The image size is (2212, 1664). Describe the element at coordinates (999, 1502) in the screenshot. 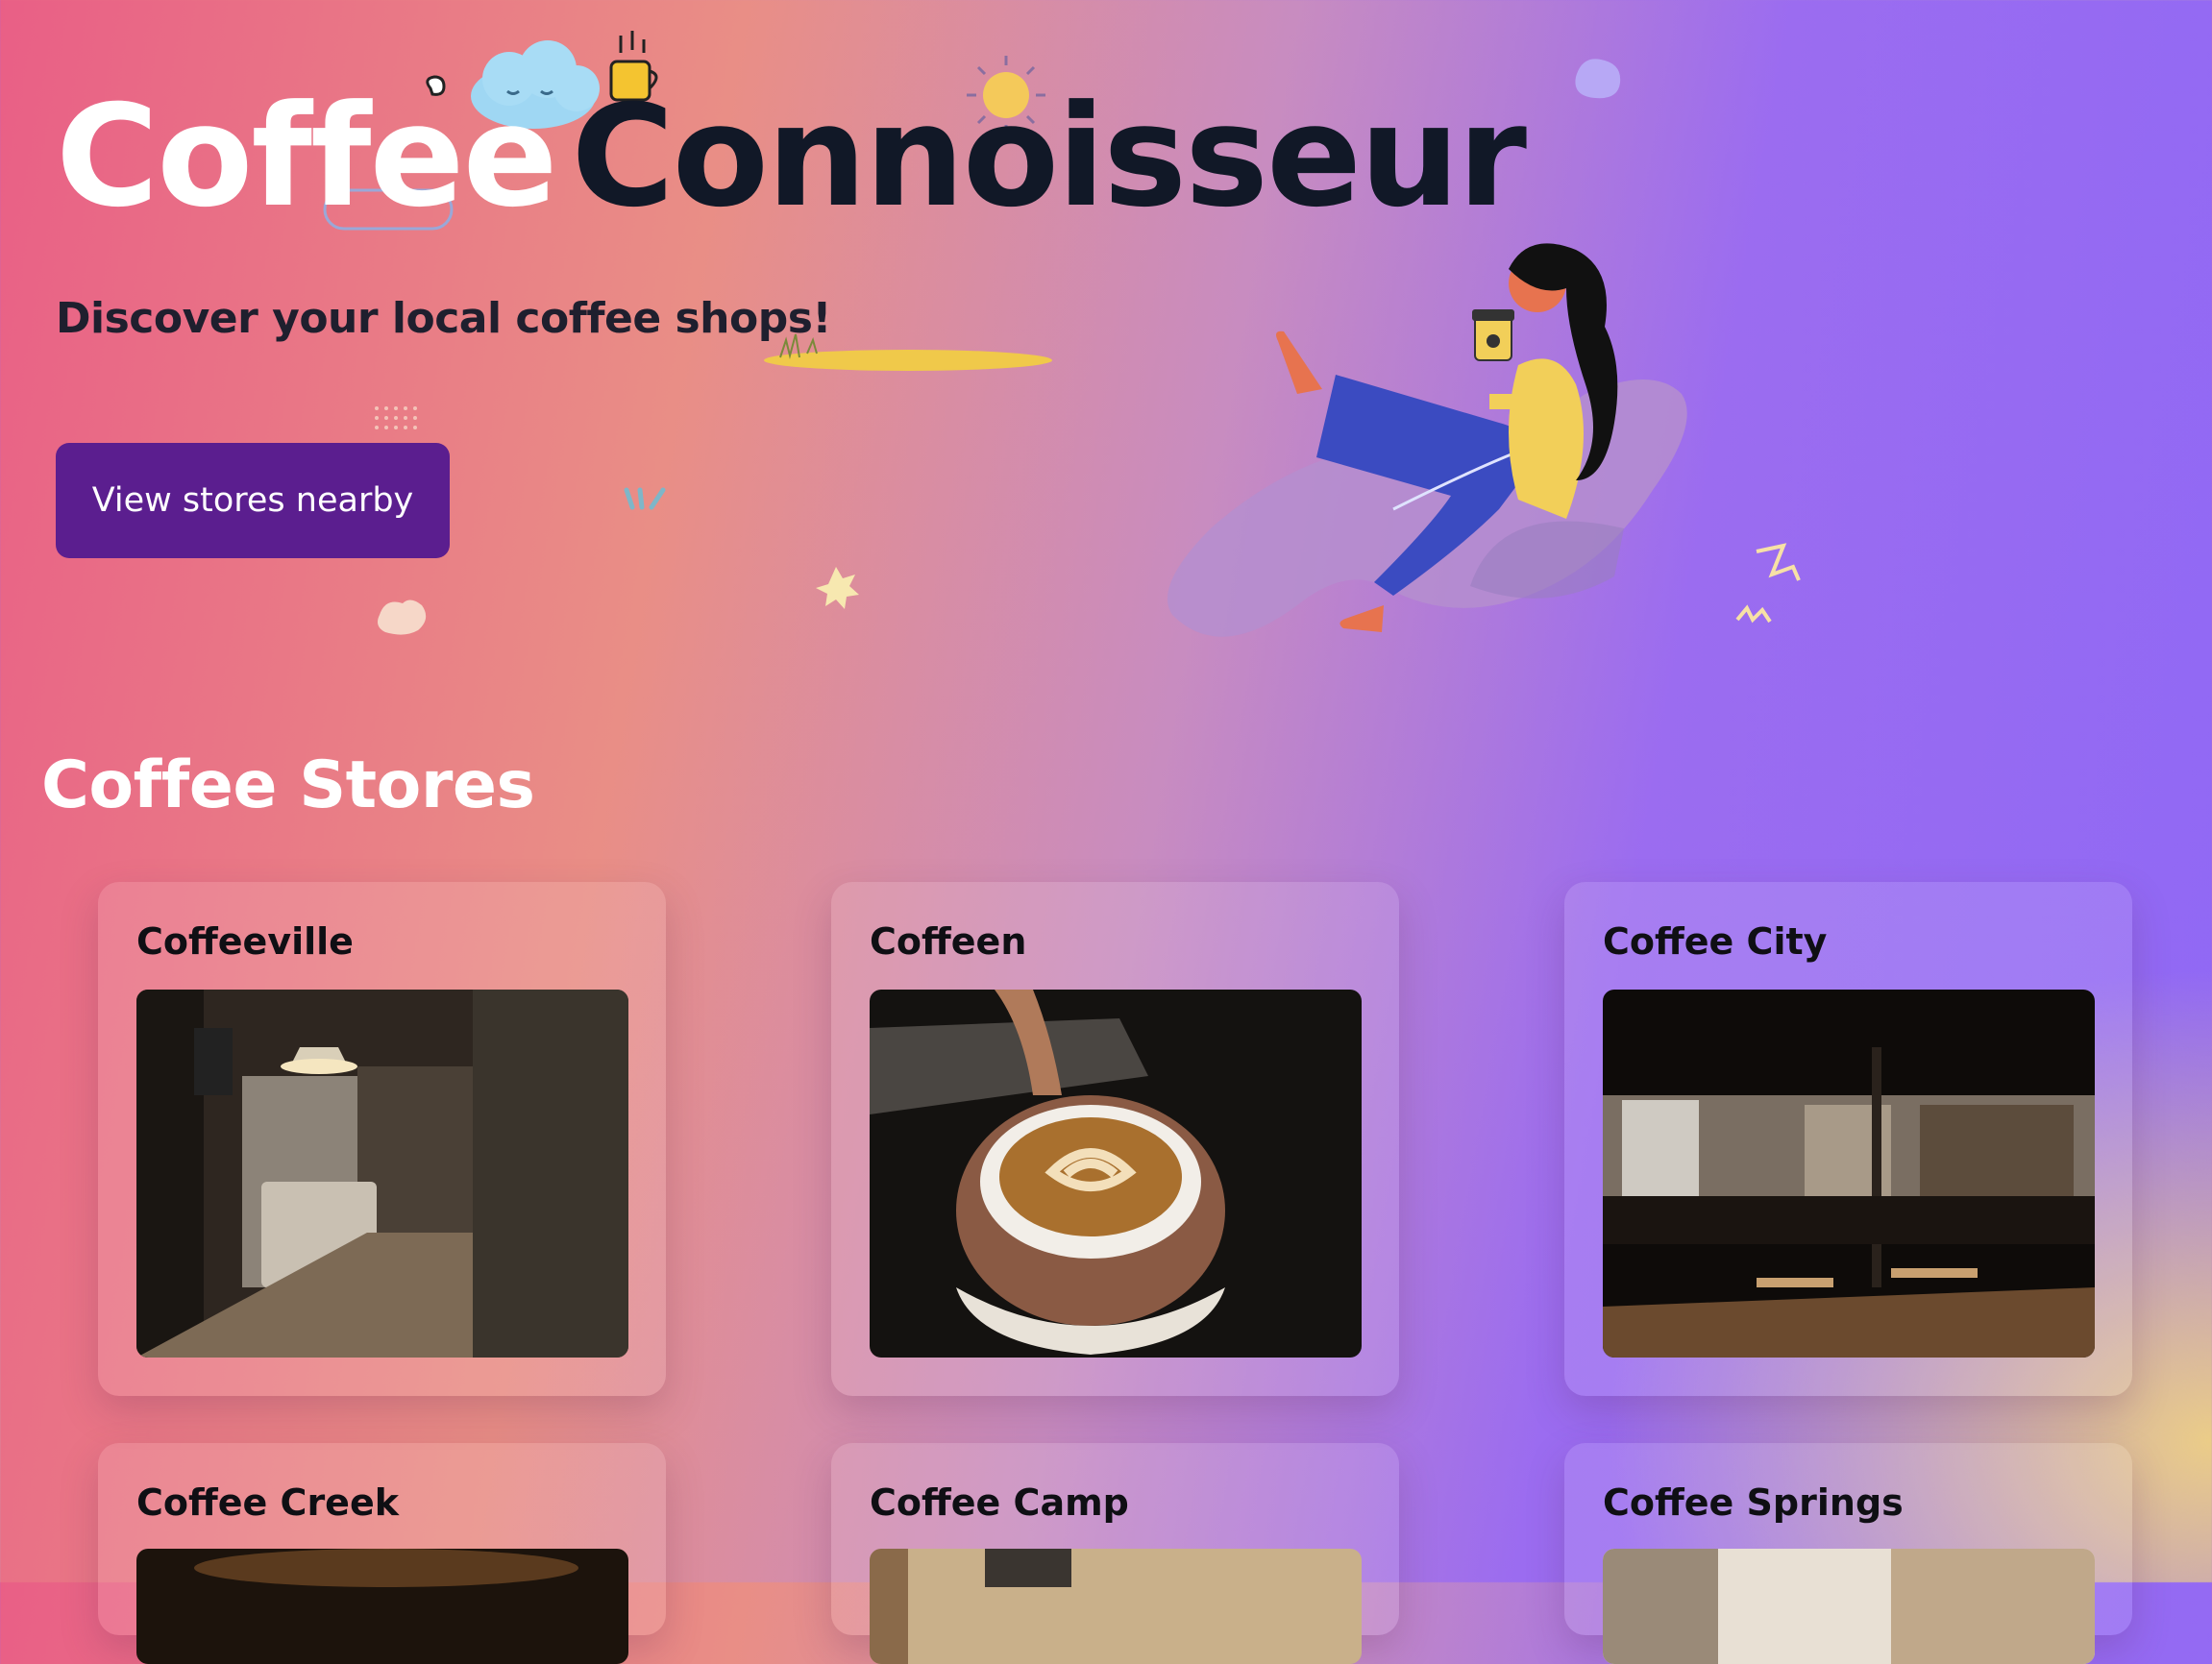

I see `store-name: Coffee Camp` at that location.